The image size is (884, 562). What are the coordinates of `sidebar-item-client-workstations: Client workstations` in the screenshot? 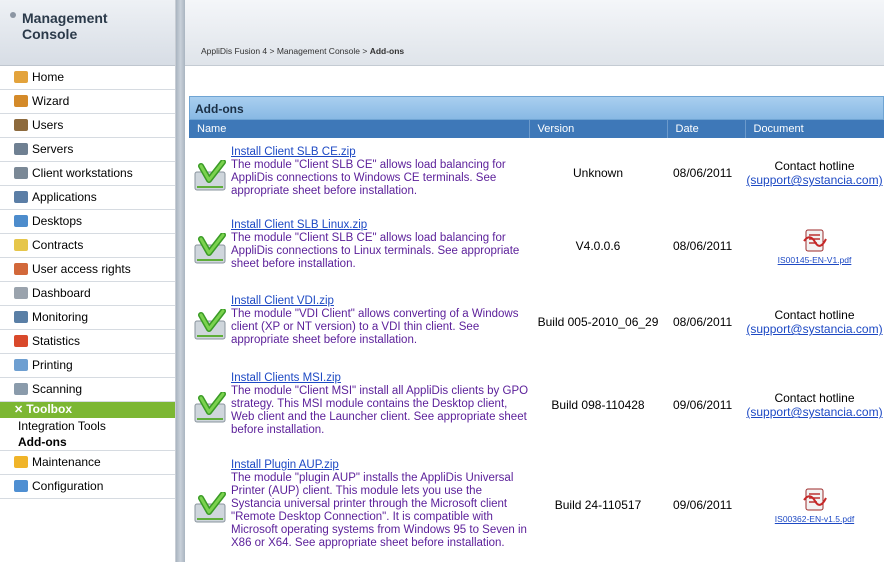 It's located at (87, 174).